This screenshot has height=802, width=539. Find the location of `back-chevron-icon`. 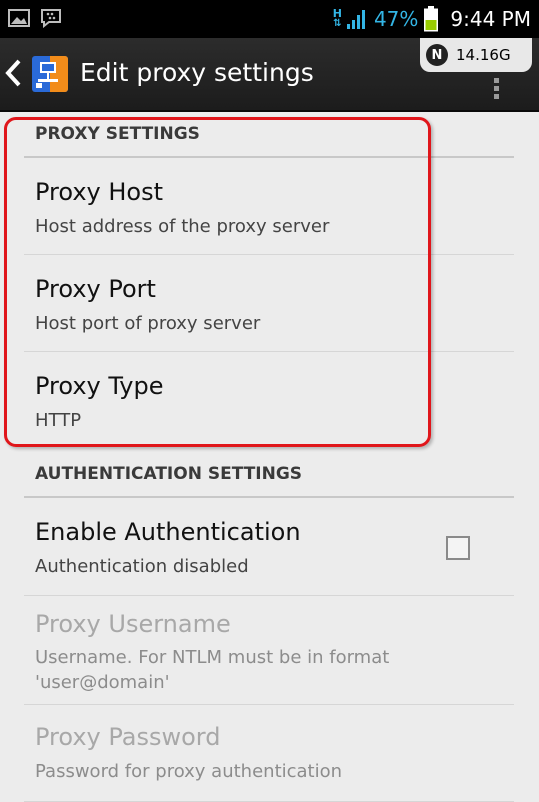

back-chevron-icon is located at coordinates (13, 73).